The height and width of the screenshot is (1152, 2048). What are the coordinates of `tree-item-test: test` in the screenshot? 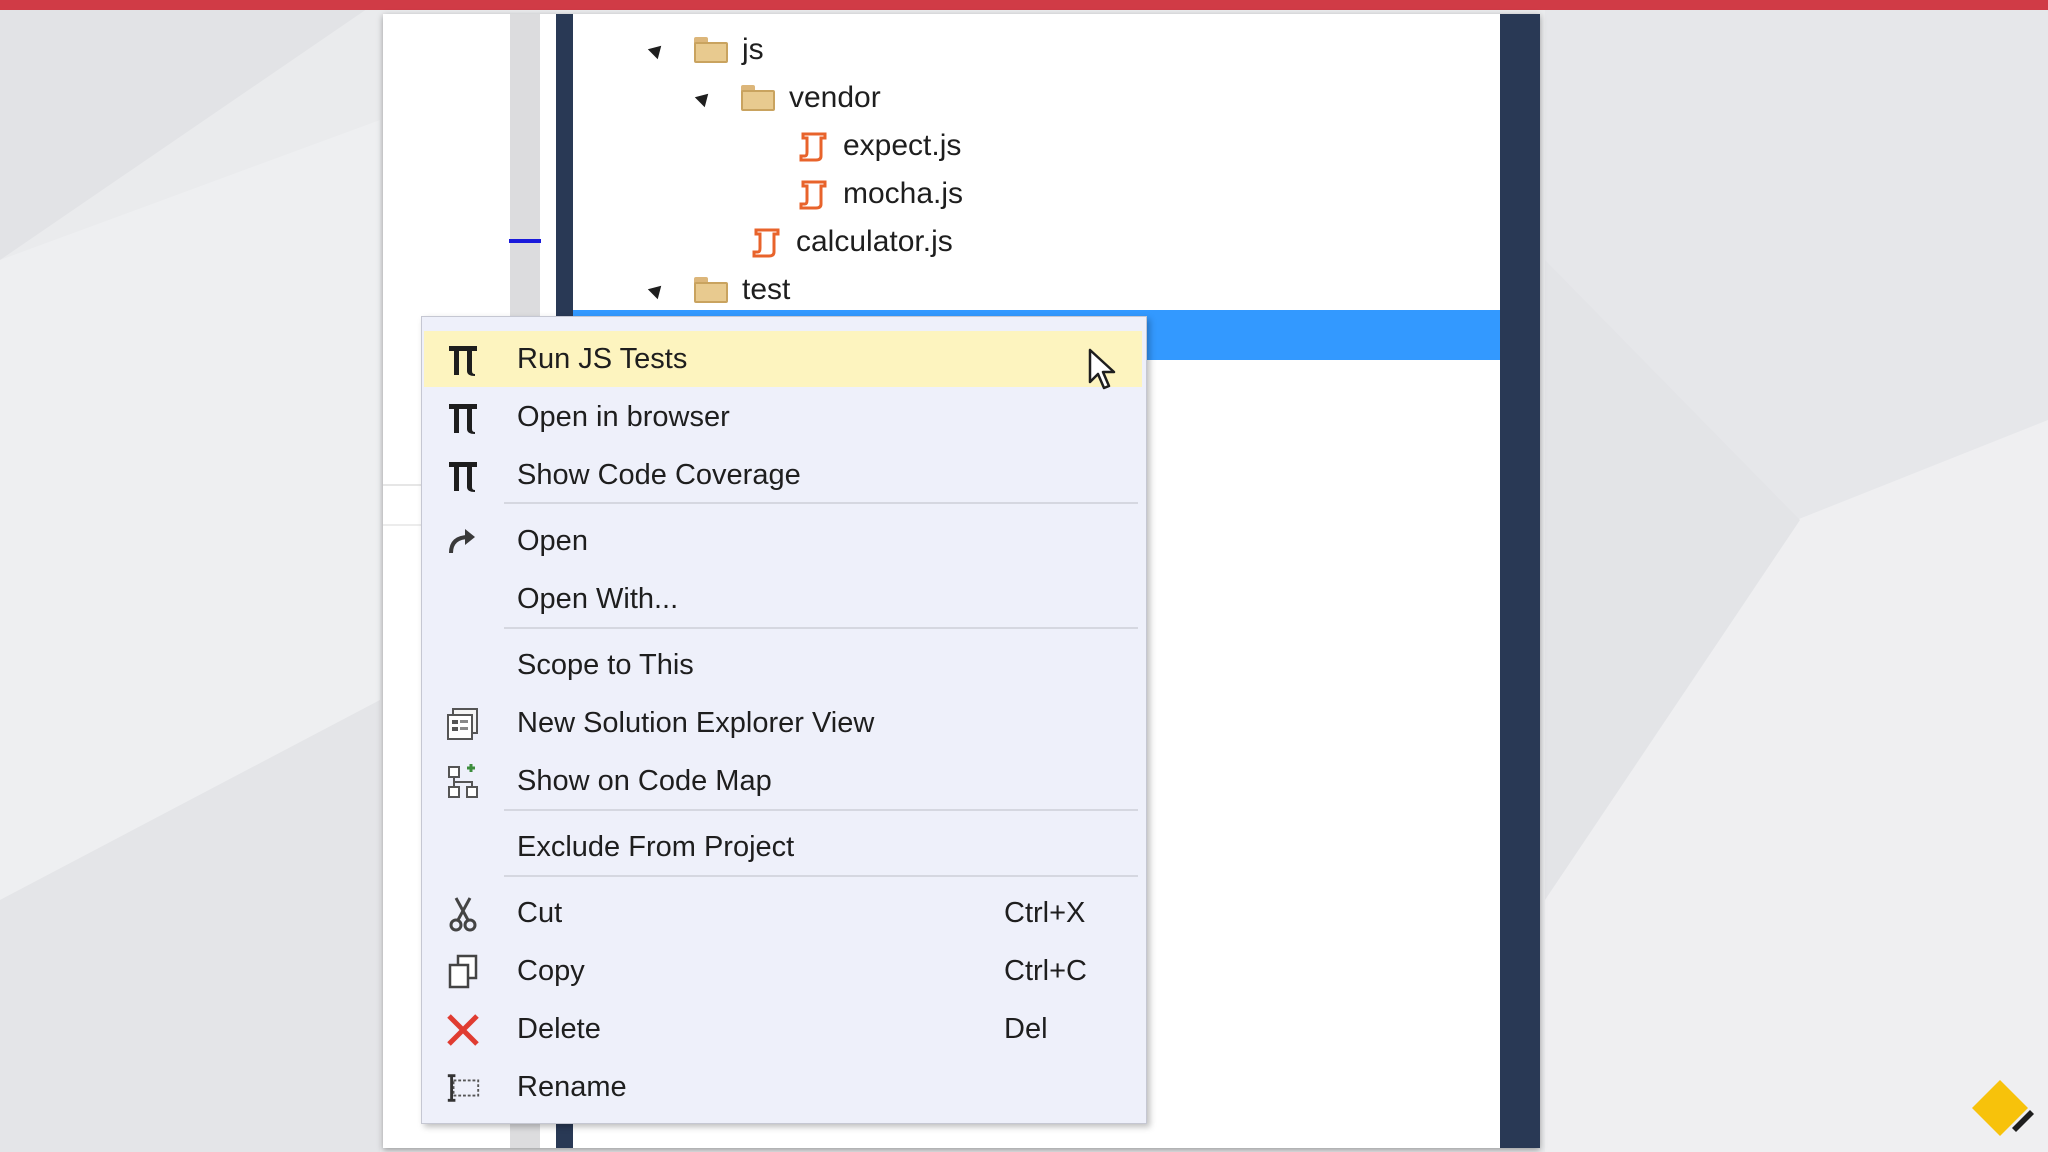 It's located at (719, 290).